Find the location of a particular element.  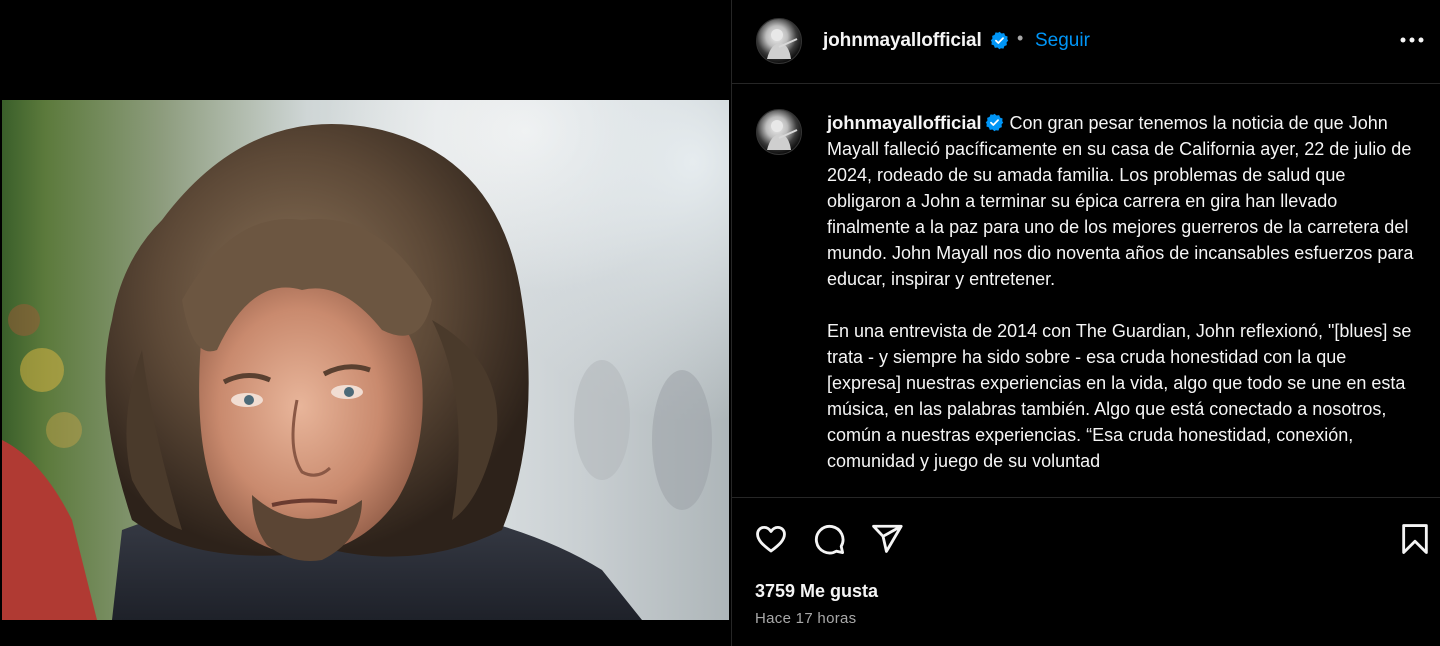

author-username: johnmayallofficial is located at coordinates (902, 41).